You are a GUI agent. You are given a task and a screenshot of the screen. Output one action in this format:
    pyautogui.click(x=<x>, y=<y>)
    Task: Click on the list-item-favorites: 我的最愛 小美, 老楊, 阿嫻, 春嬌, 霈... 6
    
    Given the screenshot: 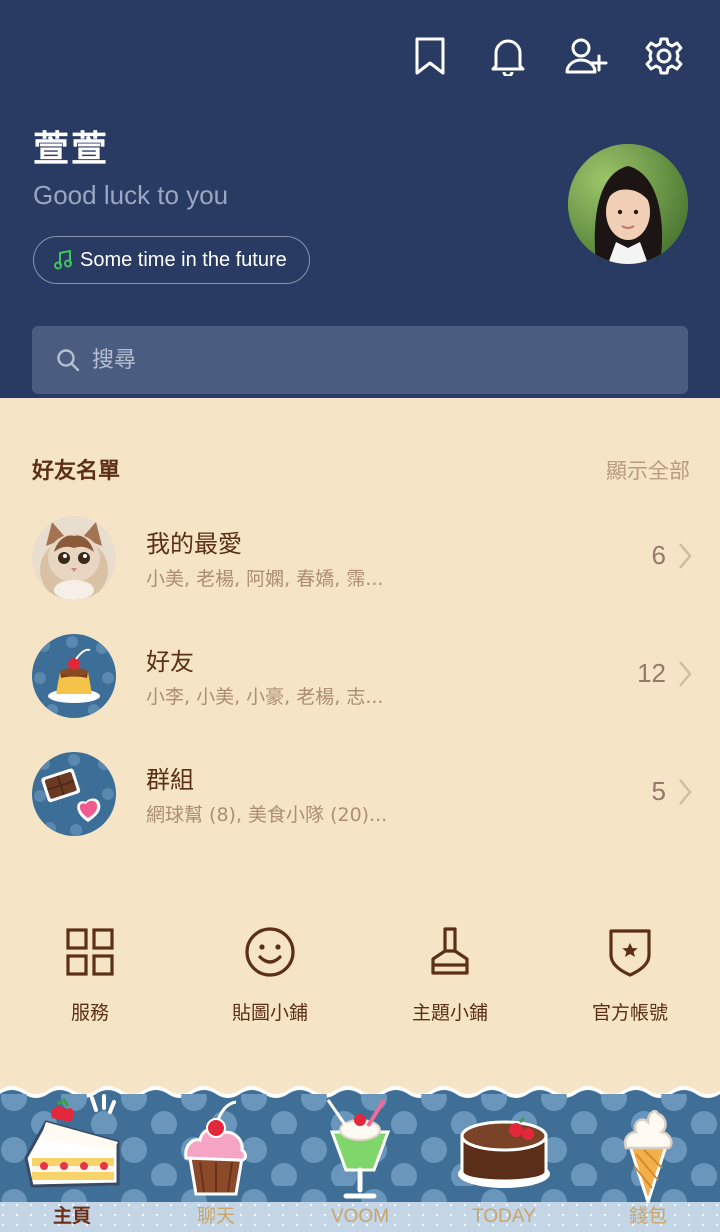 What is the action you would take?
    pyautogui.click(x=360, y=557)
    